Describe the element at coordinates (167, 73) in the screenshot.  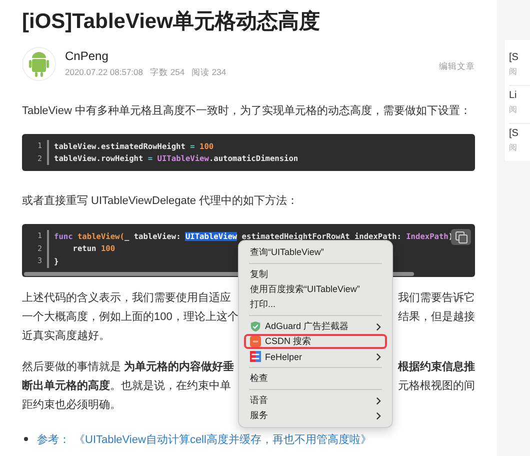
I see `word-count: 字数 254` at that location.